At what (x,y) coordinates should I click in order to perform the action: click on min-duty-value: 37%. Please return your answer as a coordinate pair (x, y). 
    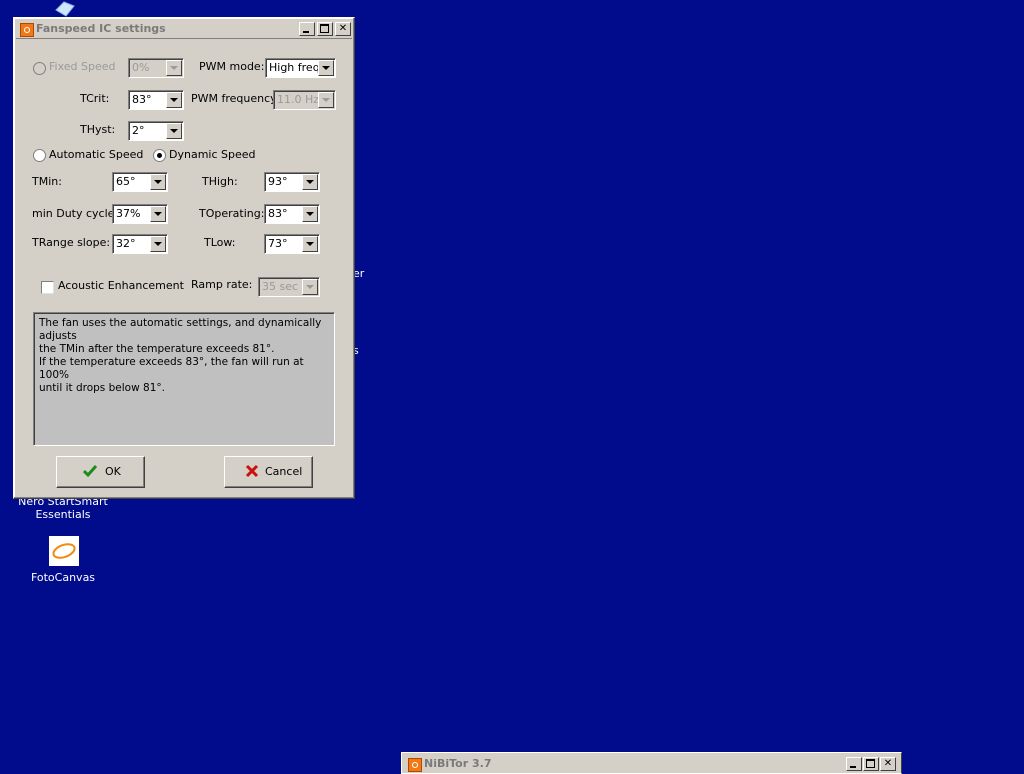
    Looking at the image, I should click on (128, 213).